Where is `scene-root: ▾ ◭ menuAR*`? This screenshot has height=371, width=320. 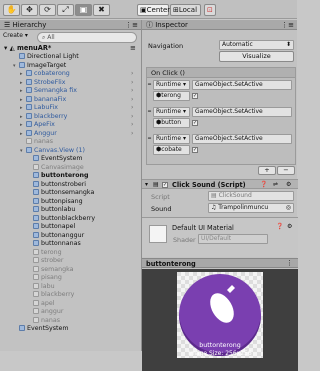 scene-root: ▾ ◭ menuAR* is located at coordinates (27, 48).